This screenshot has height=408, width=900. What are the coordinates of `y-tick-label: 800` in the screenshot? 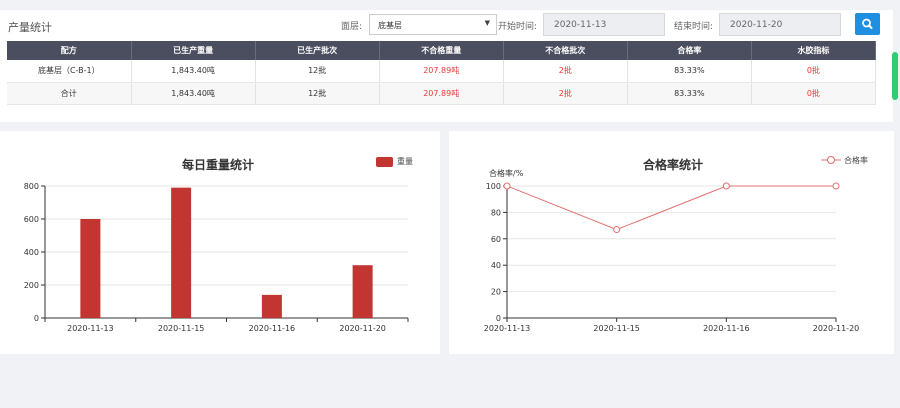 It's located at (31, 186).